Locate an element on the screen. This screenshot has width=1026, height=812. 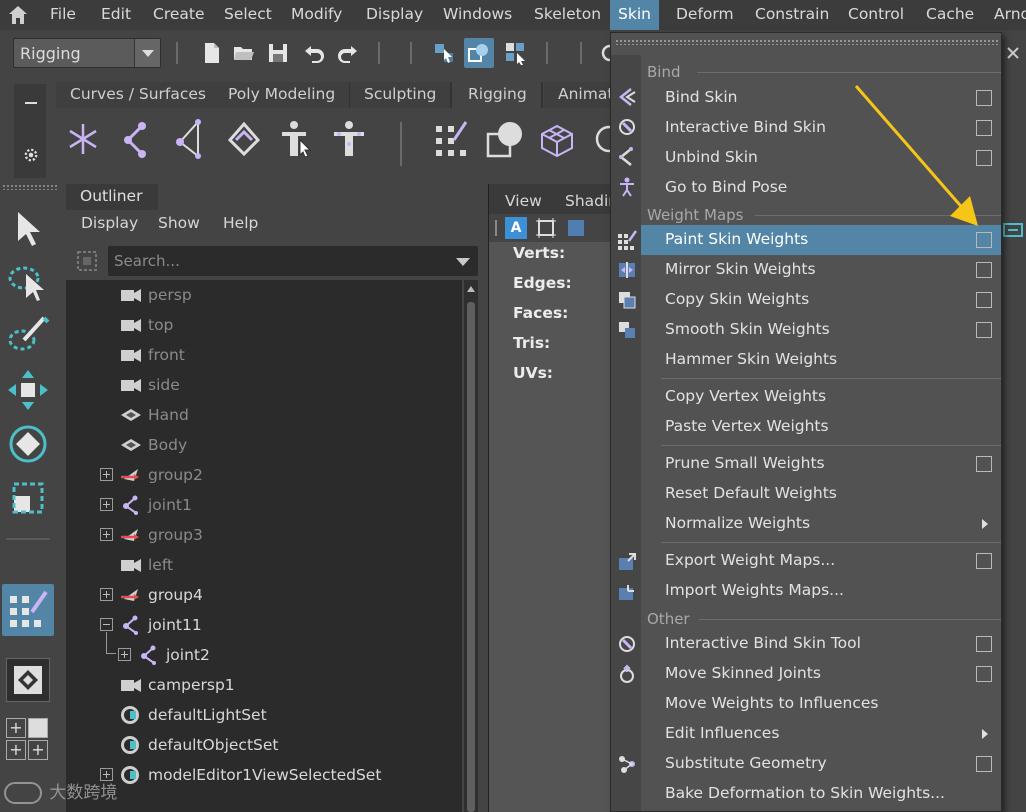
menu-item-edit-influences: Edit Influences is located at coordinates (821, 734).